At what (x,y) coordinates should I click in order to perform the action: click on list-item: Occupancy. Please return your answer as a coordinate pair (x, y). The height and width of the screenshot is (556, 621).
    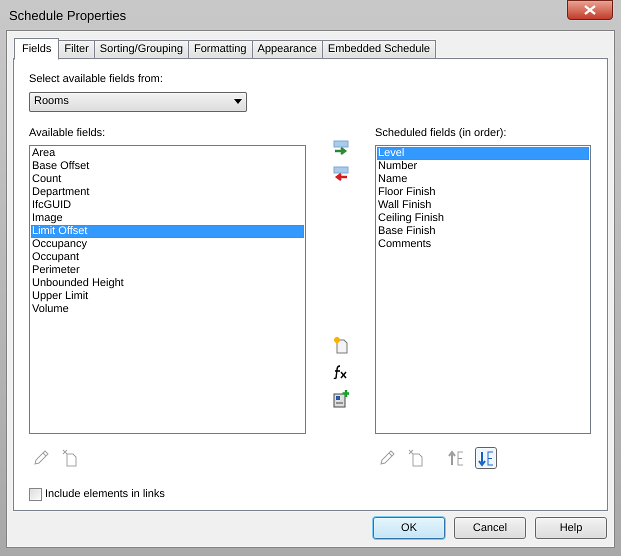
    Looking at the image, I should click on (167, 244).